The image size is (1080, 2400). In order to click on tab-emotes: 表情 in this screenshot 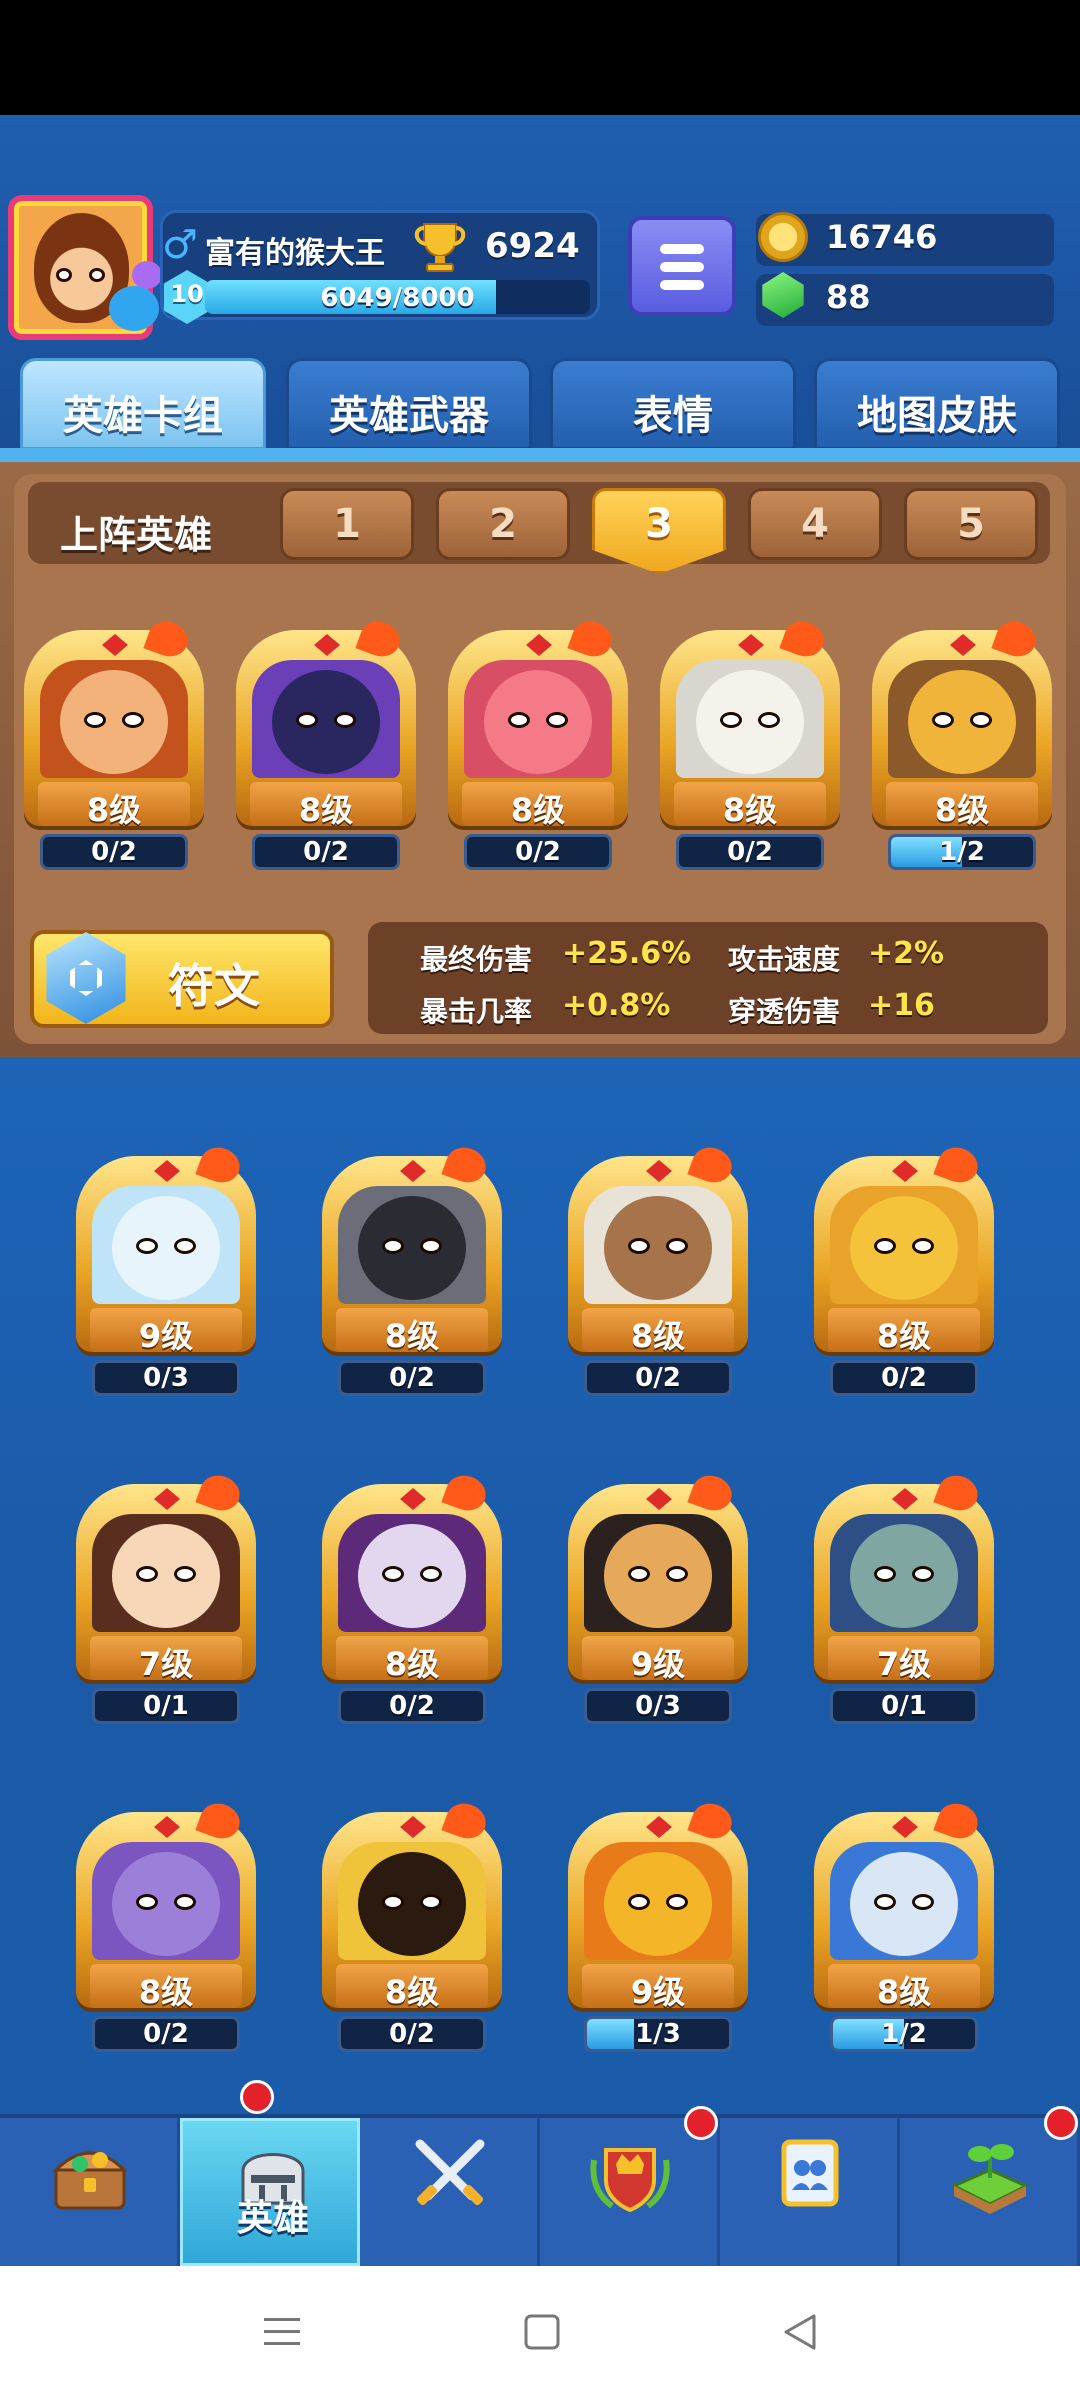, I will do `click(673, 404)`.